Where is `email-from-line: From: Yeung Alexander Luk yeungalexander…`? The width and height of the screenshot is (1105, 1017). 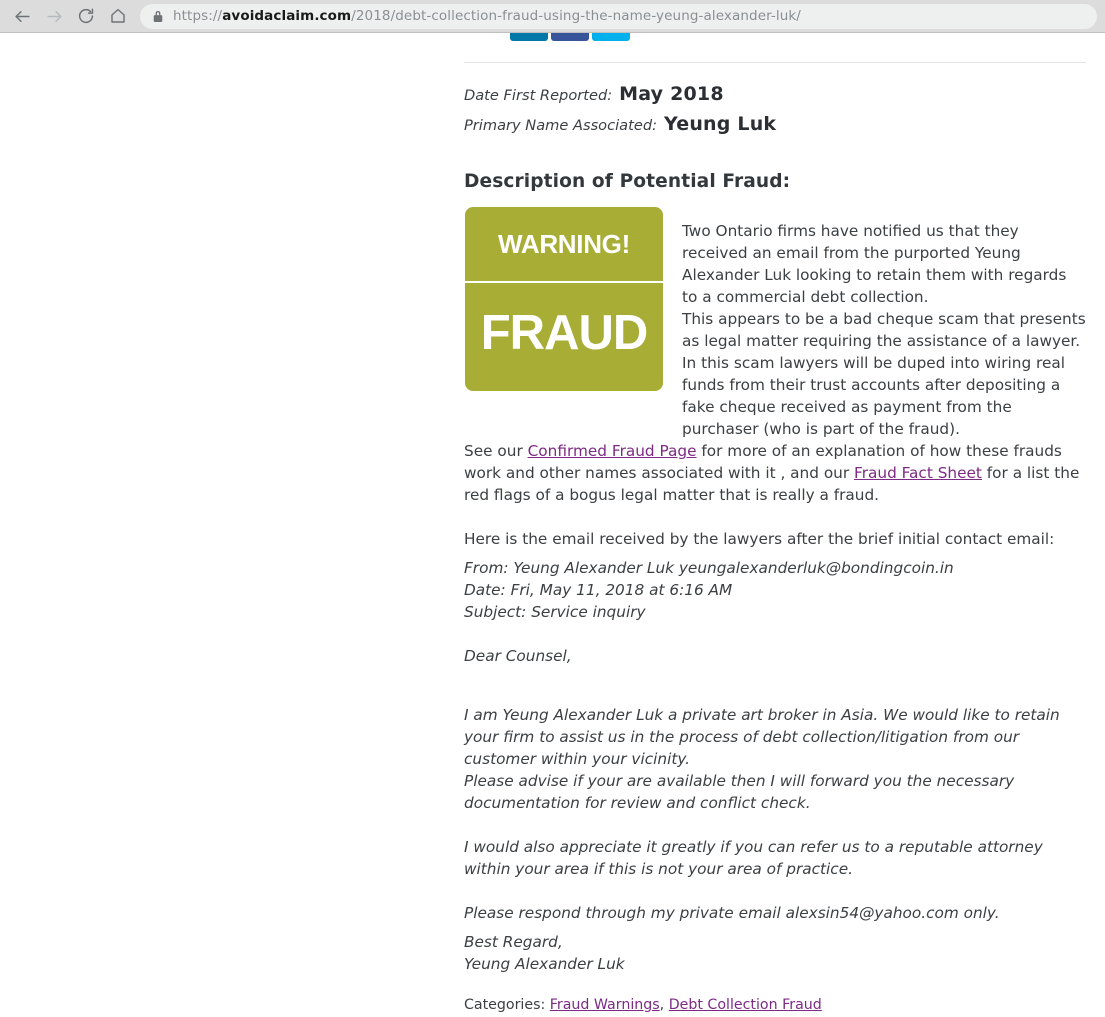 email-from-line: From: Yeung Alexander Luk yeungalexander… is located at coordinates (709, 568).